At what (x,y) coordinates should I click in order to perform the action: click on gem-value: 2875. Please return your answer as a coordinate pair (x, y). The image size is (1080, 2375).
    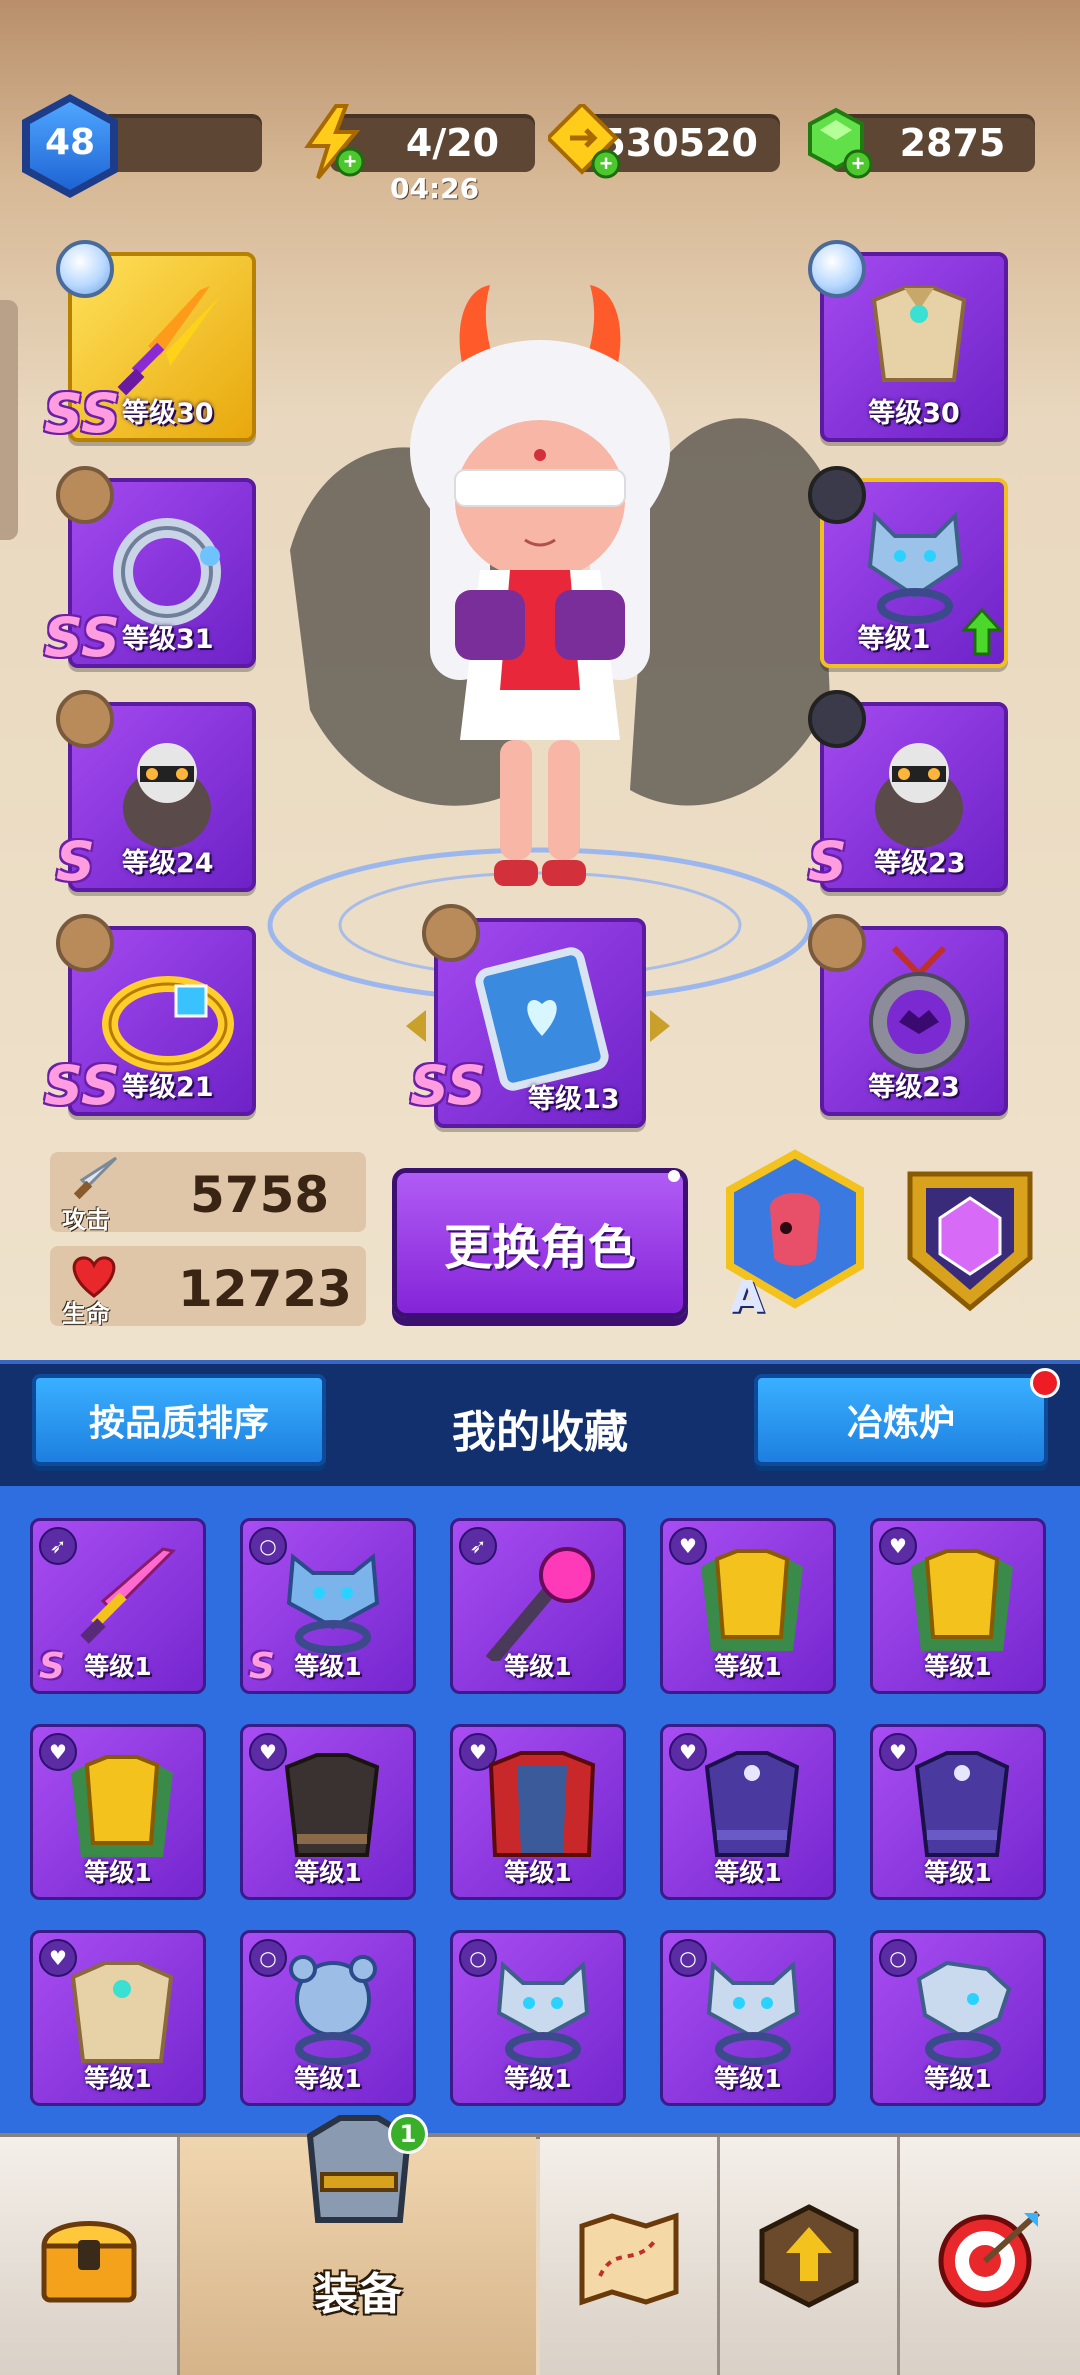
    Looking at the image, I should click on (952, 143).